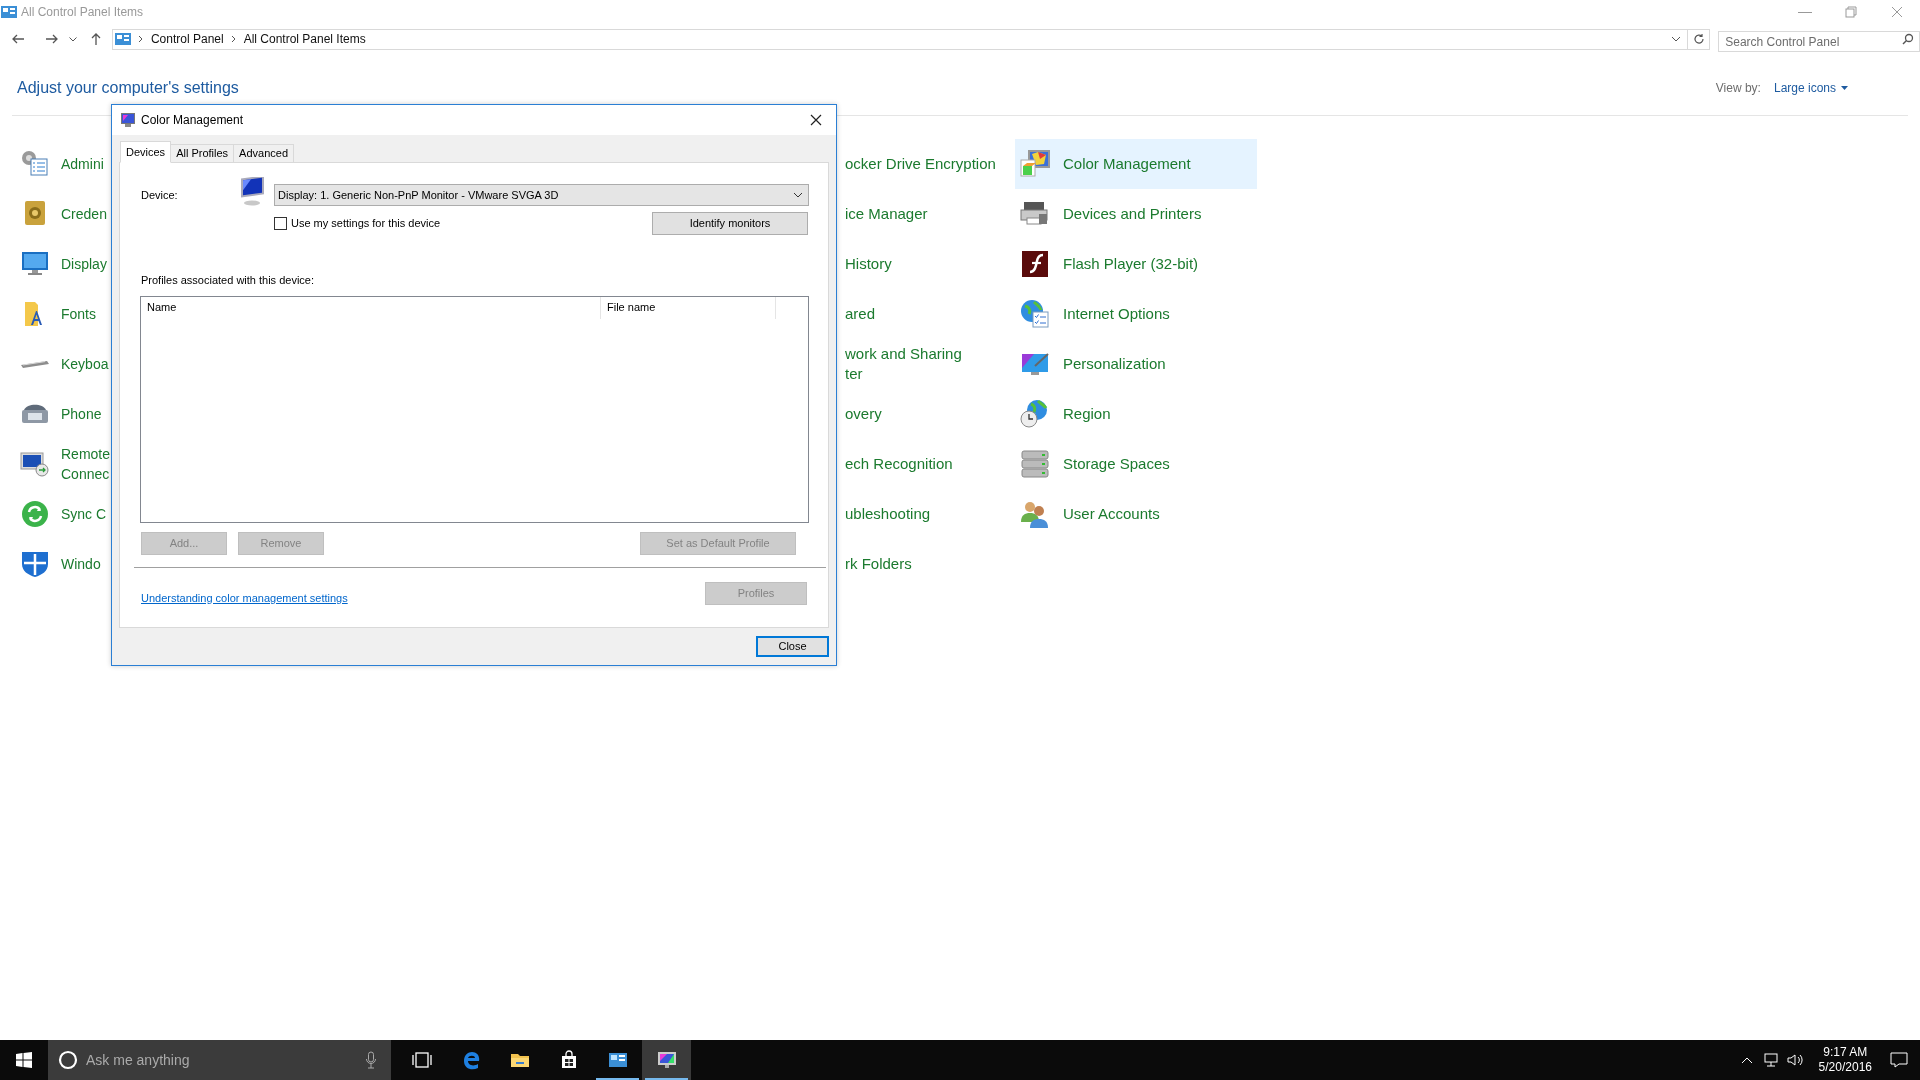  I want to click on settings-item: Personalization, so click(1136, 364).